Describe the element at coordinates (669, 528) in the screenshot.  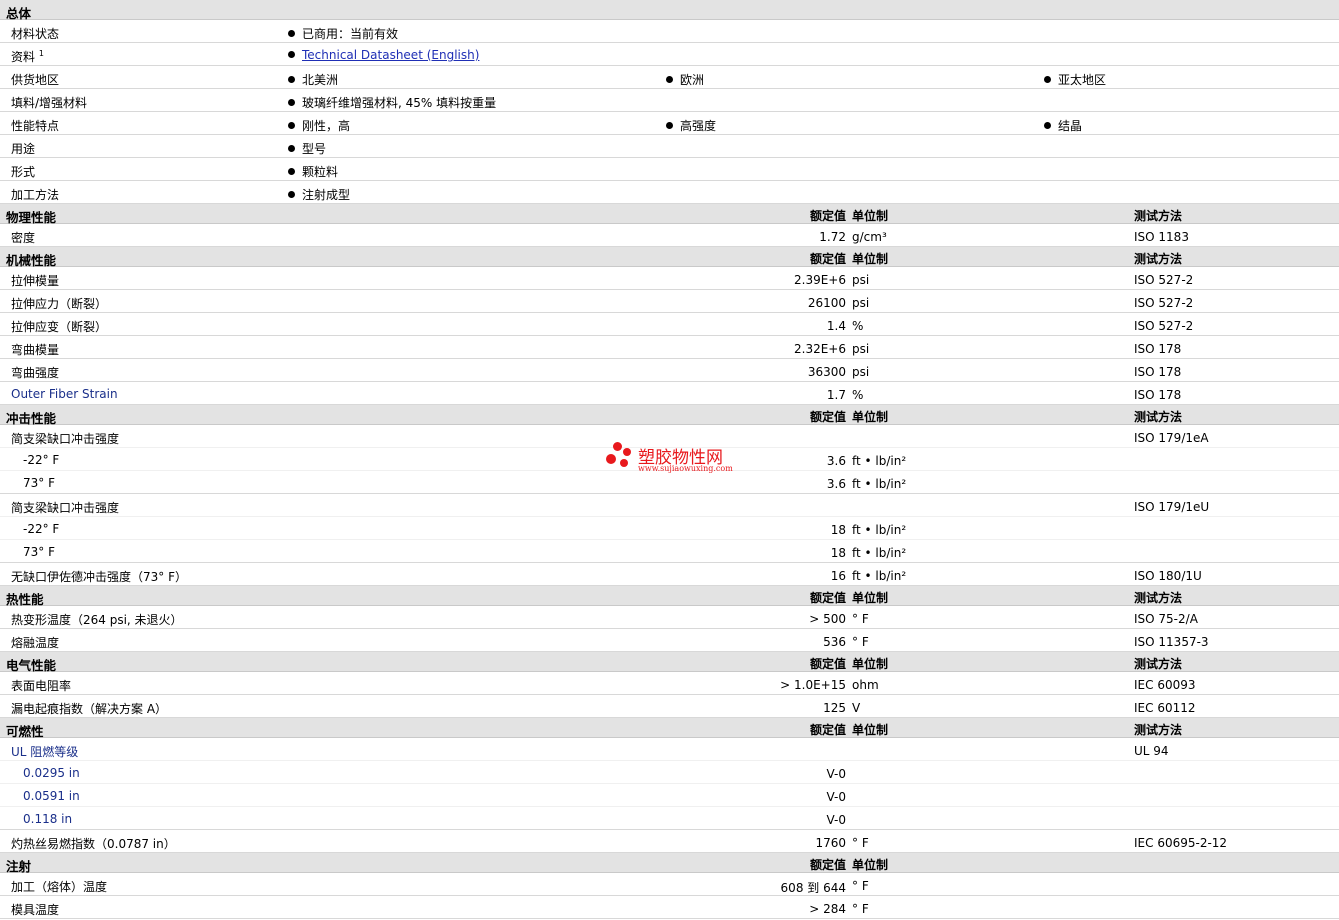
I see `property-row: -22° F 18 ft • lb/in²` at that location.